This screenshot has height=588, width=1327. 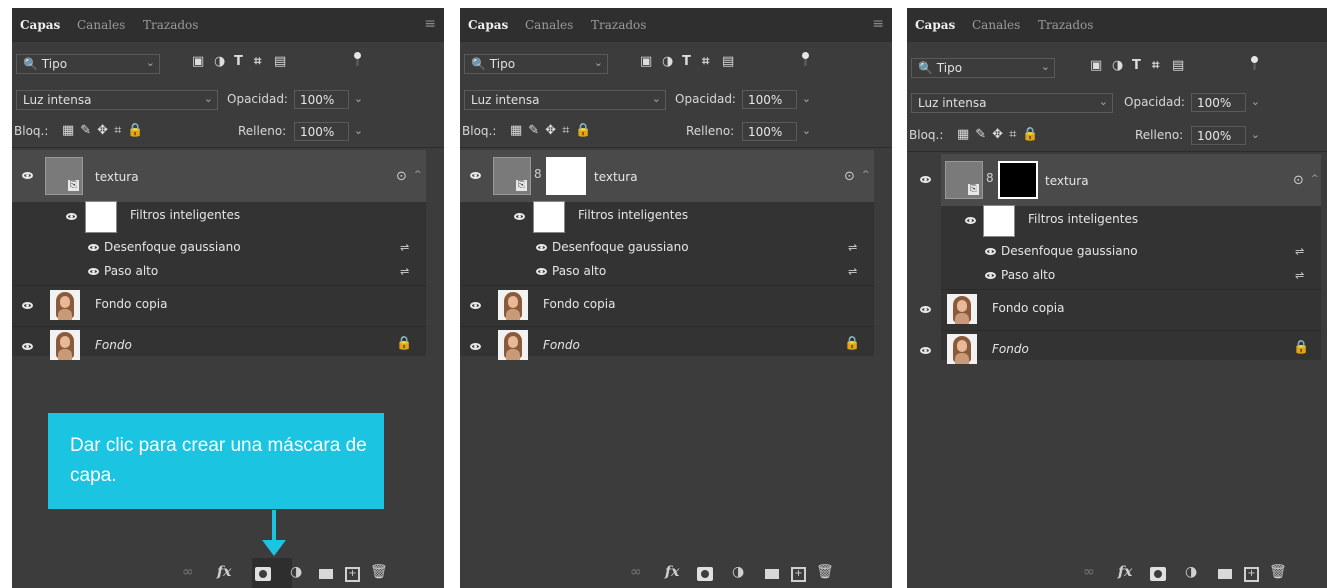 I want to click on filter-toggle, so click(x=805, y=59).